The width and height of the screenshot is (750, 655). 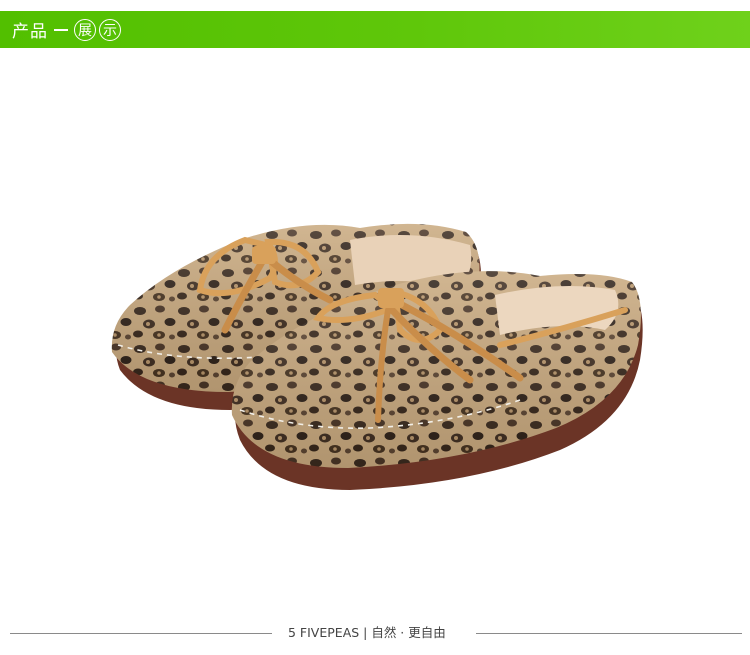 I want to click on footer-brand: 5 FIVEPEAS | 自然 · 更自由, so click(x=375, y=633).